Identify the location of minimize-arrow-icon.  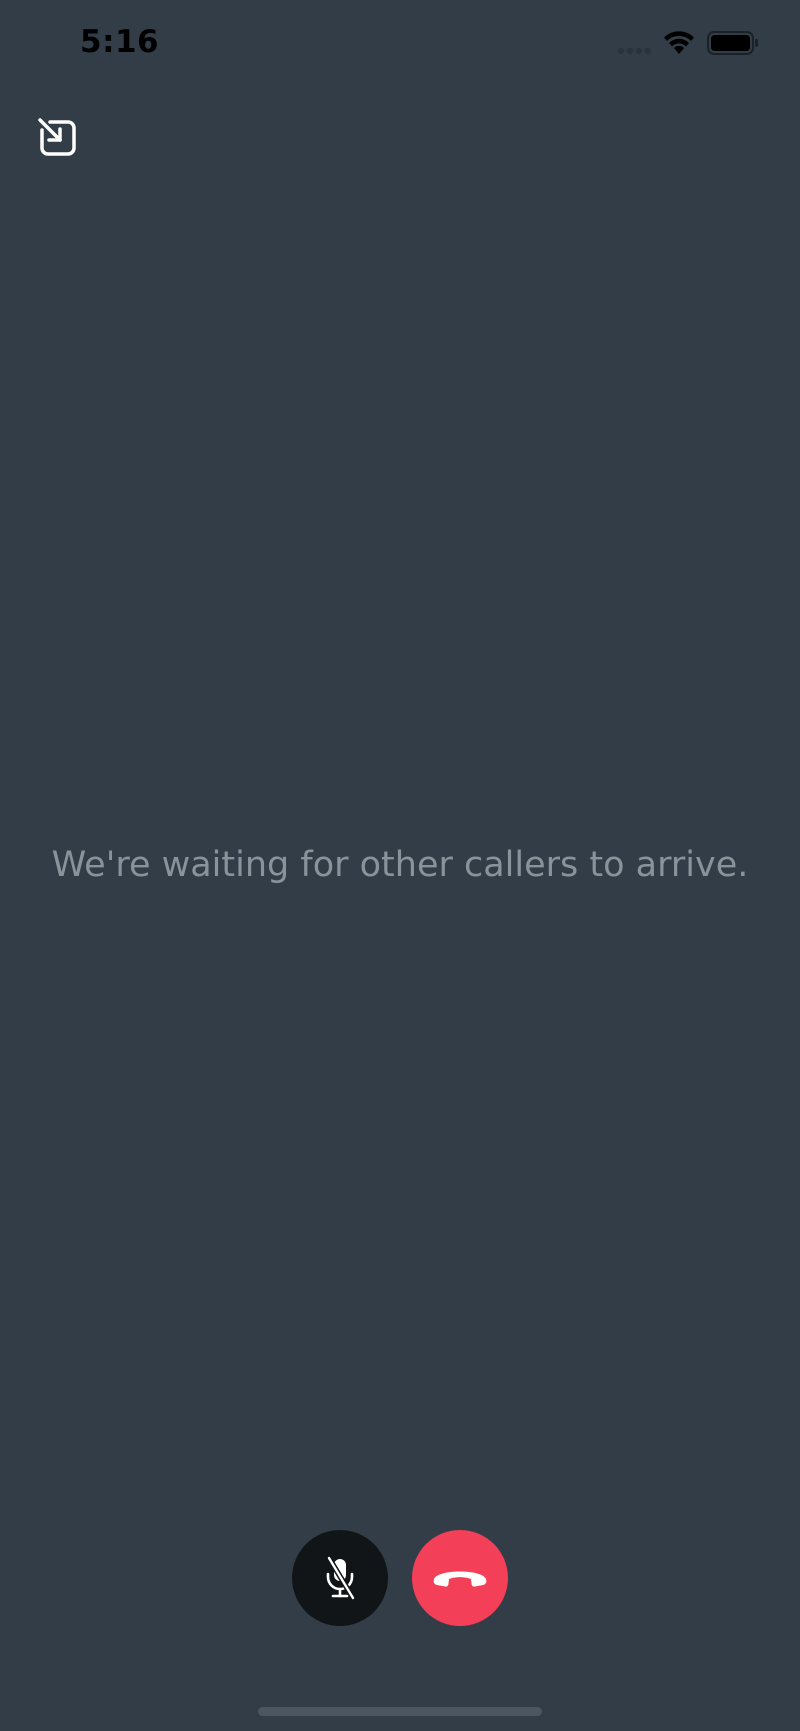
(57, 137).